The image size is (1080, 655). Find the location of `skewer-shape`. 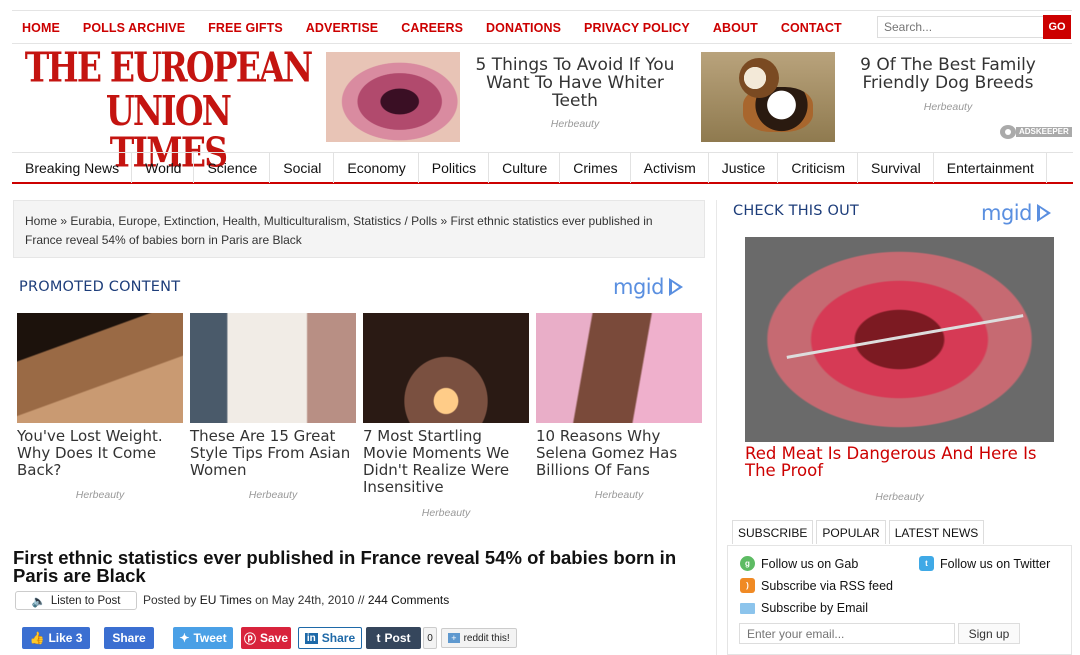

skewer-shape is located at coordinates (905, 336).